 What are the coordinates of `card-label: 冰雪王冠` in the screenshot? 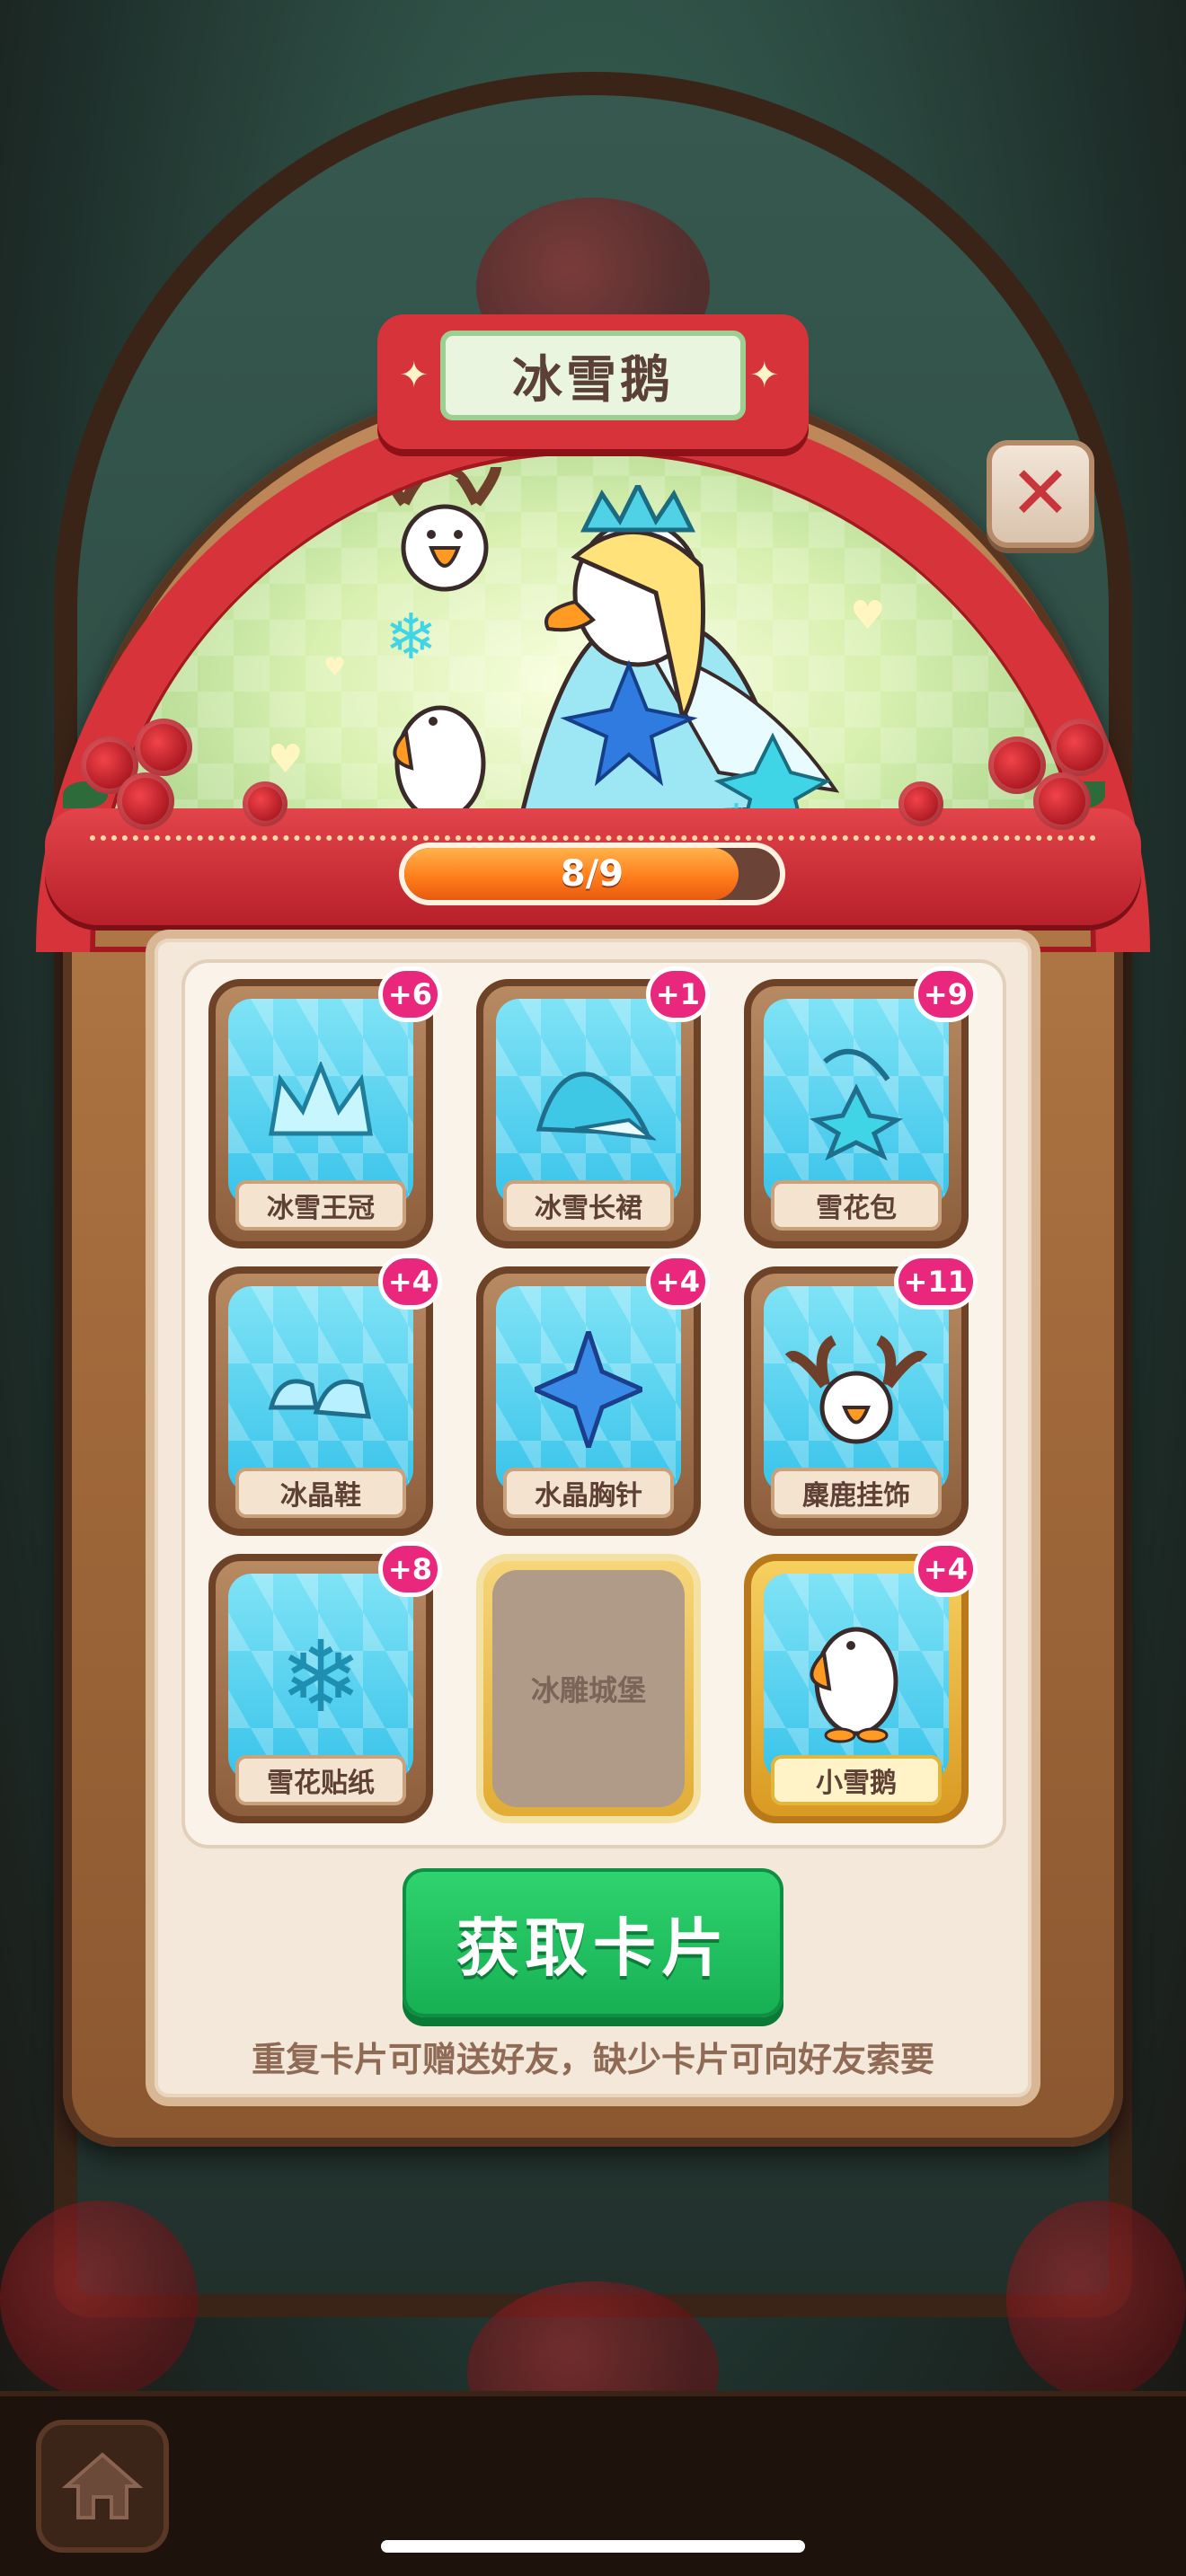 It's located at (320, 1205).